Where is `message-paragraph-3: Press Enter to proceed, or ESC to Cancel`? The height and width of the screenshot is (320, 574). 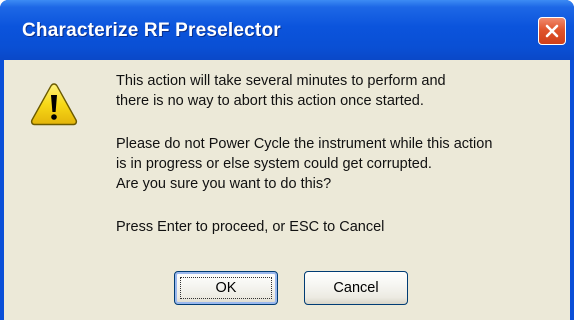
message-paragraph-3: Press Enter to proceed, or ESC to Cancel is located at coordinates (250, 227).